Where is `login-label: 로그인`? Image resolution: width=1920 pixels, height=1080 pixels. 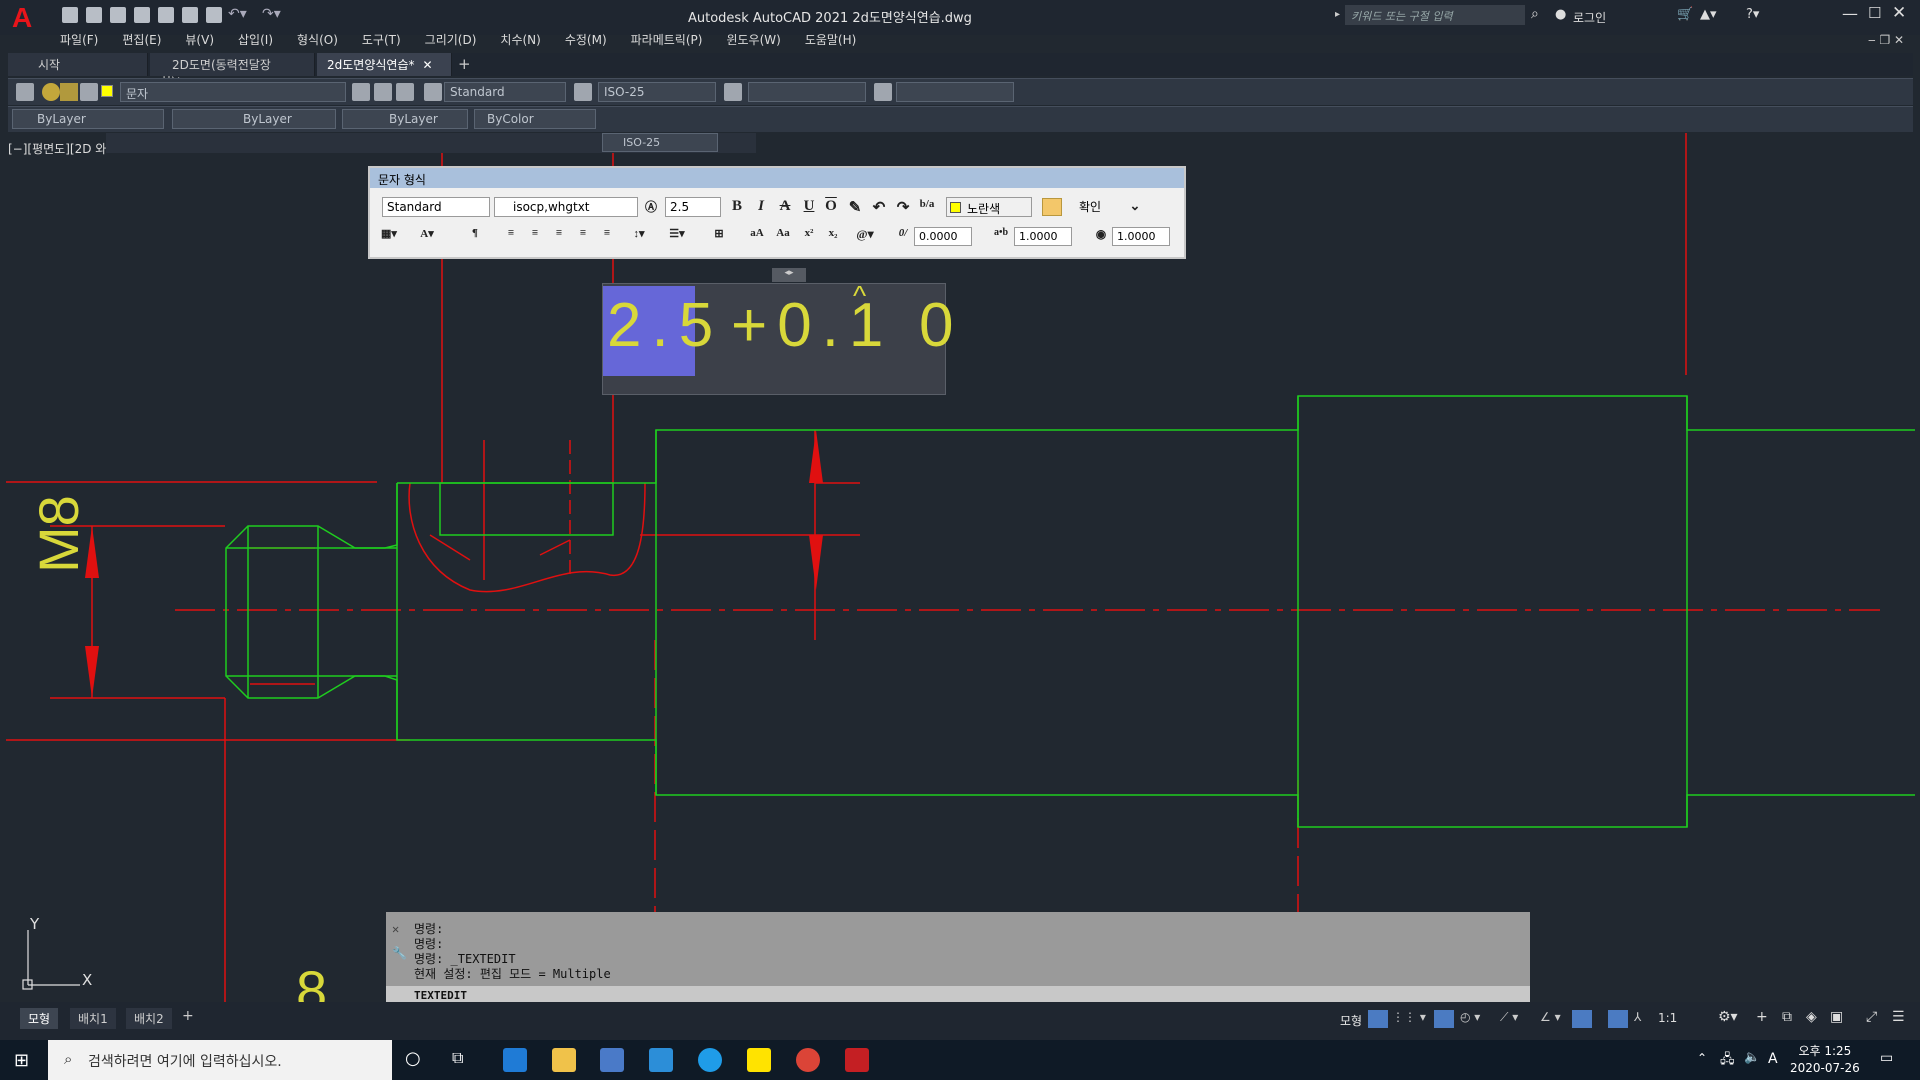 login-label: 로그인 is located at coordinates (1589, 17).